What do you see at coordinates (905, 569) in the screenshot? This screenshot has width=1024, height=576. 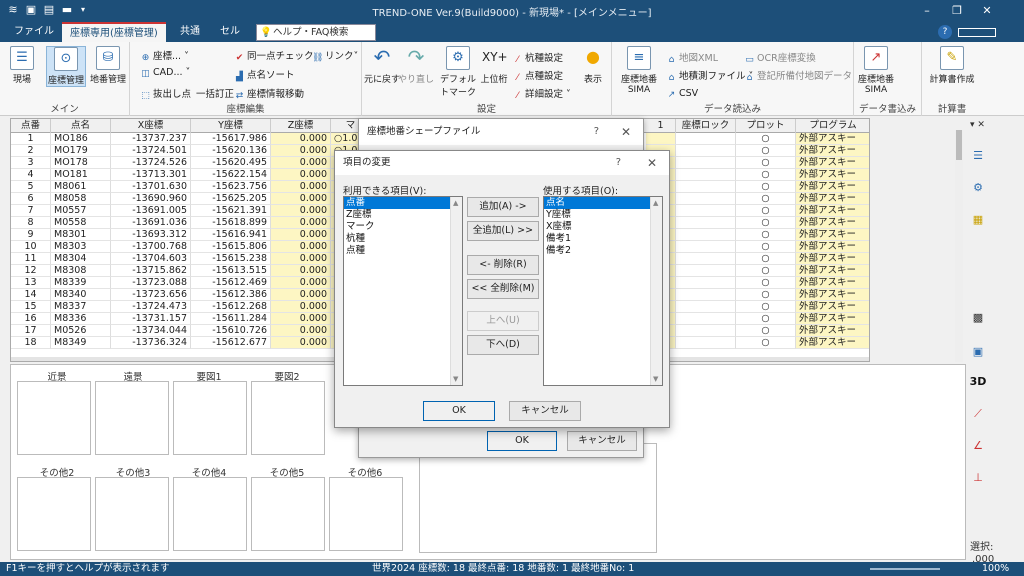 I see `zoom-slider` at bounding box center [905, 569].